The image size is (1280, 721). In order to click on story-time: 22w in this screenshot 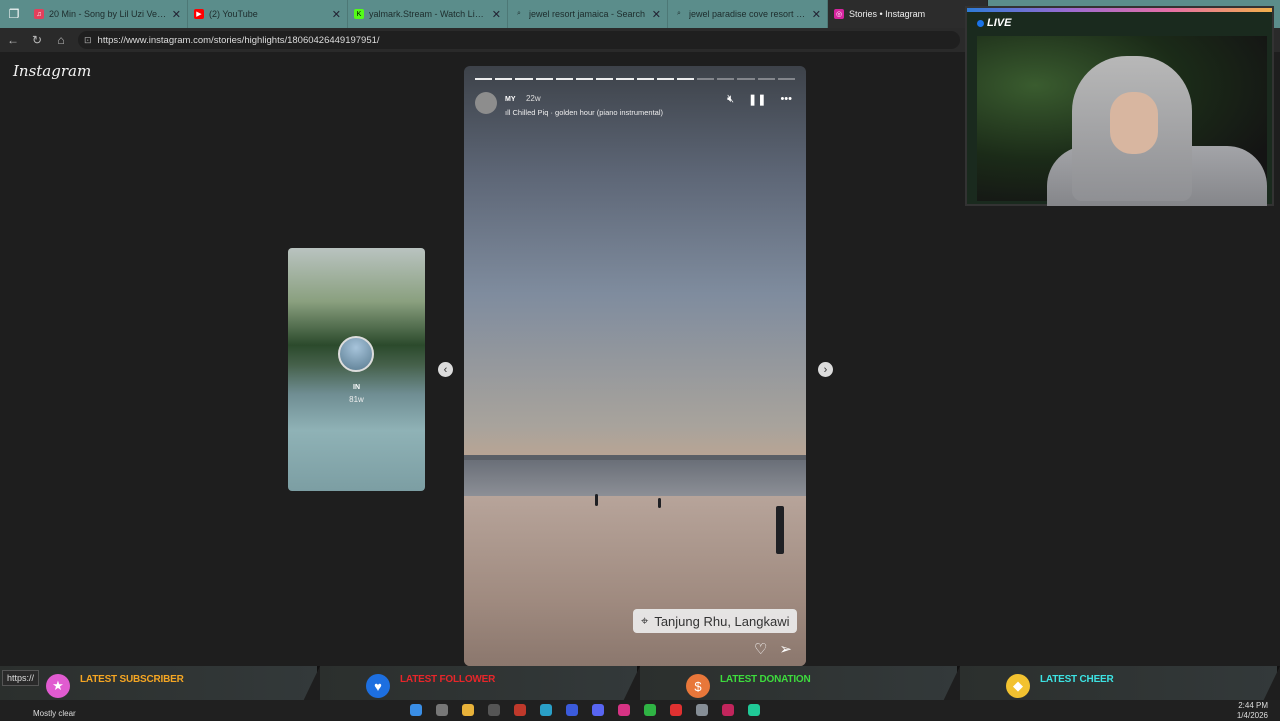, I will do `click(533, 98)`.